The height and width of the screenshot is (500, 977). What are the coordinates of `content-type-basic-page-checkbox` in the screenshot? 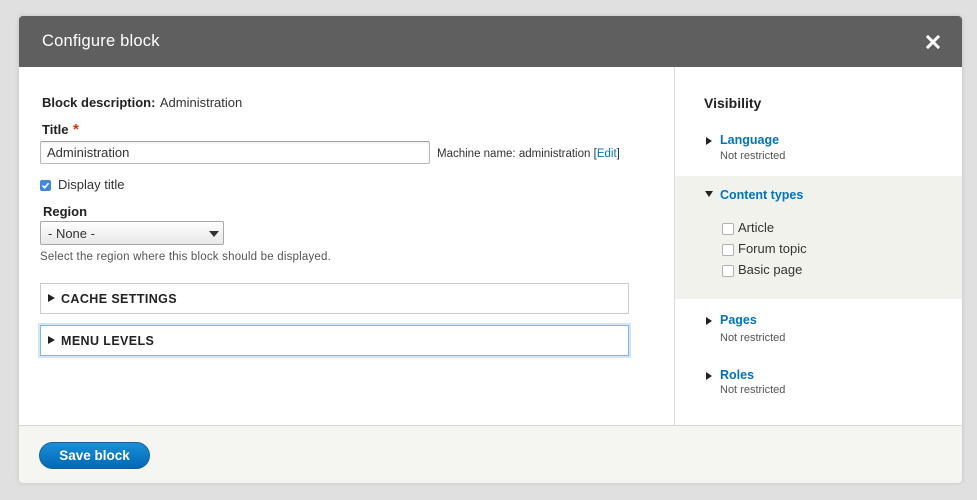 It's located at (728, 271).